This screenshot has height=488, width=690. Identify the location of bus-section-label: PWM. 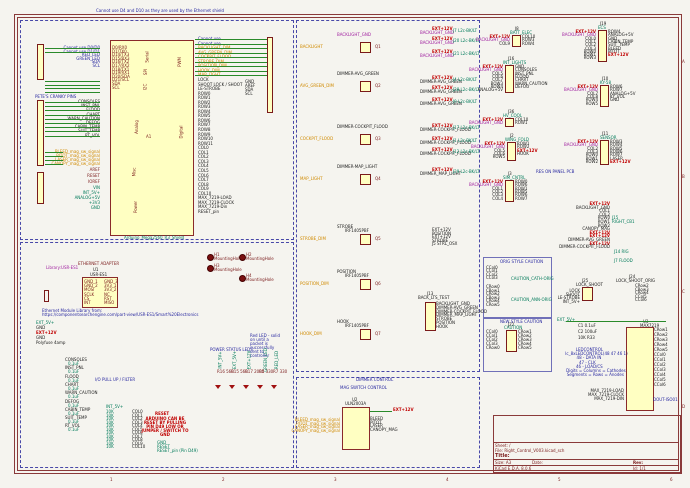
(179, 62).